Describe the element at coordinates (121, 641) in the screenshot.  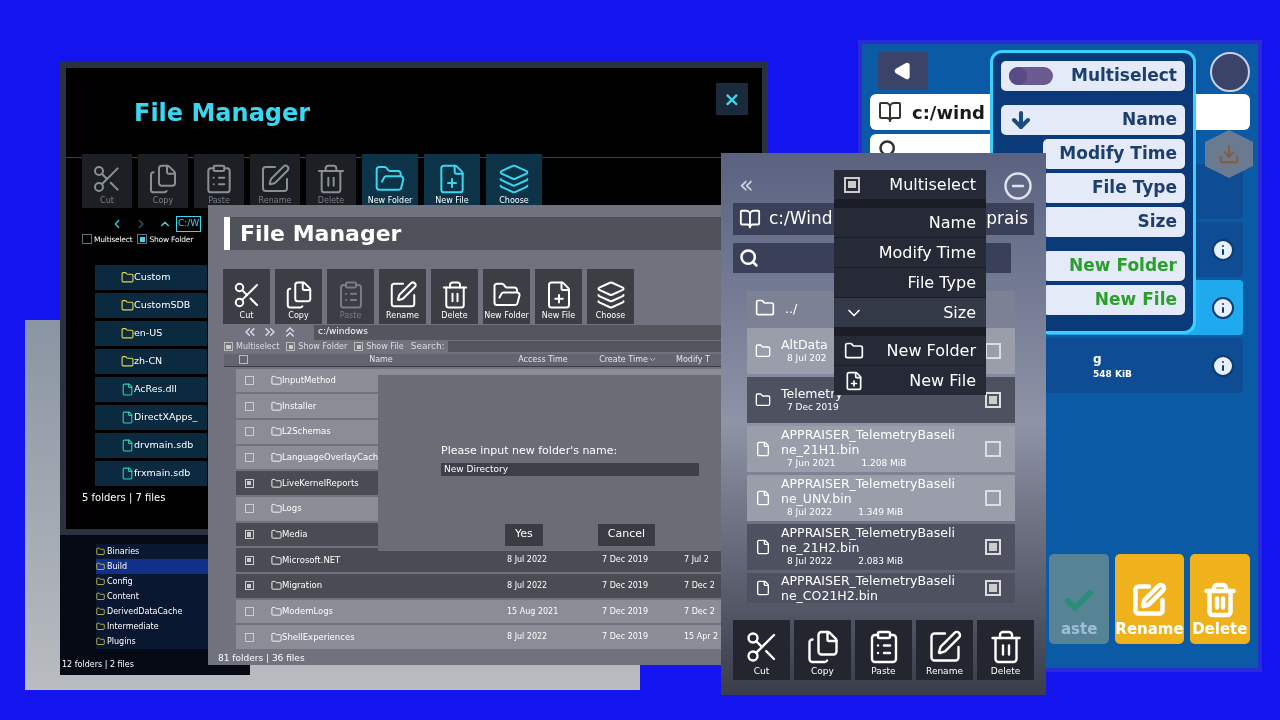
I see `folder-name: Plugins` at that location.